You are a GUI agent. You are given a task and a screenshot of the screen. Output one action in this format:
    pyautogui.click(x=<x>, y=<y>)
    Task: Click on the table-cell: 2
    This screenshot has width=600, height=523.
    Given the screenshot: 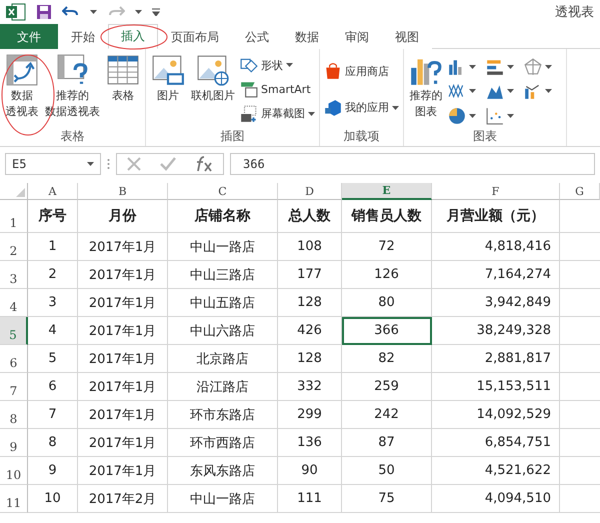 What is the action you would take?
    pyautogui.click(x=53, y=275)
    